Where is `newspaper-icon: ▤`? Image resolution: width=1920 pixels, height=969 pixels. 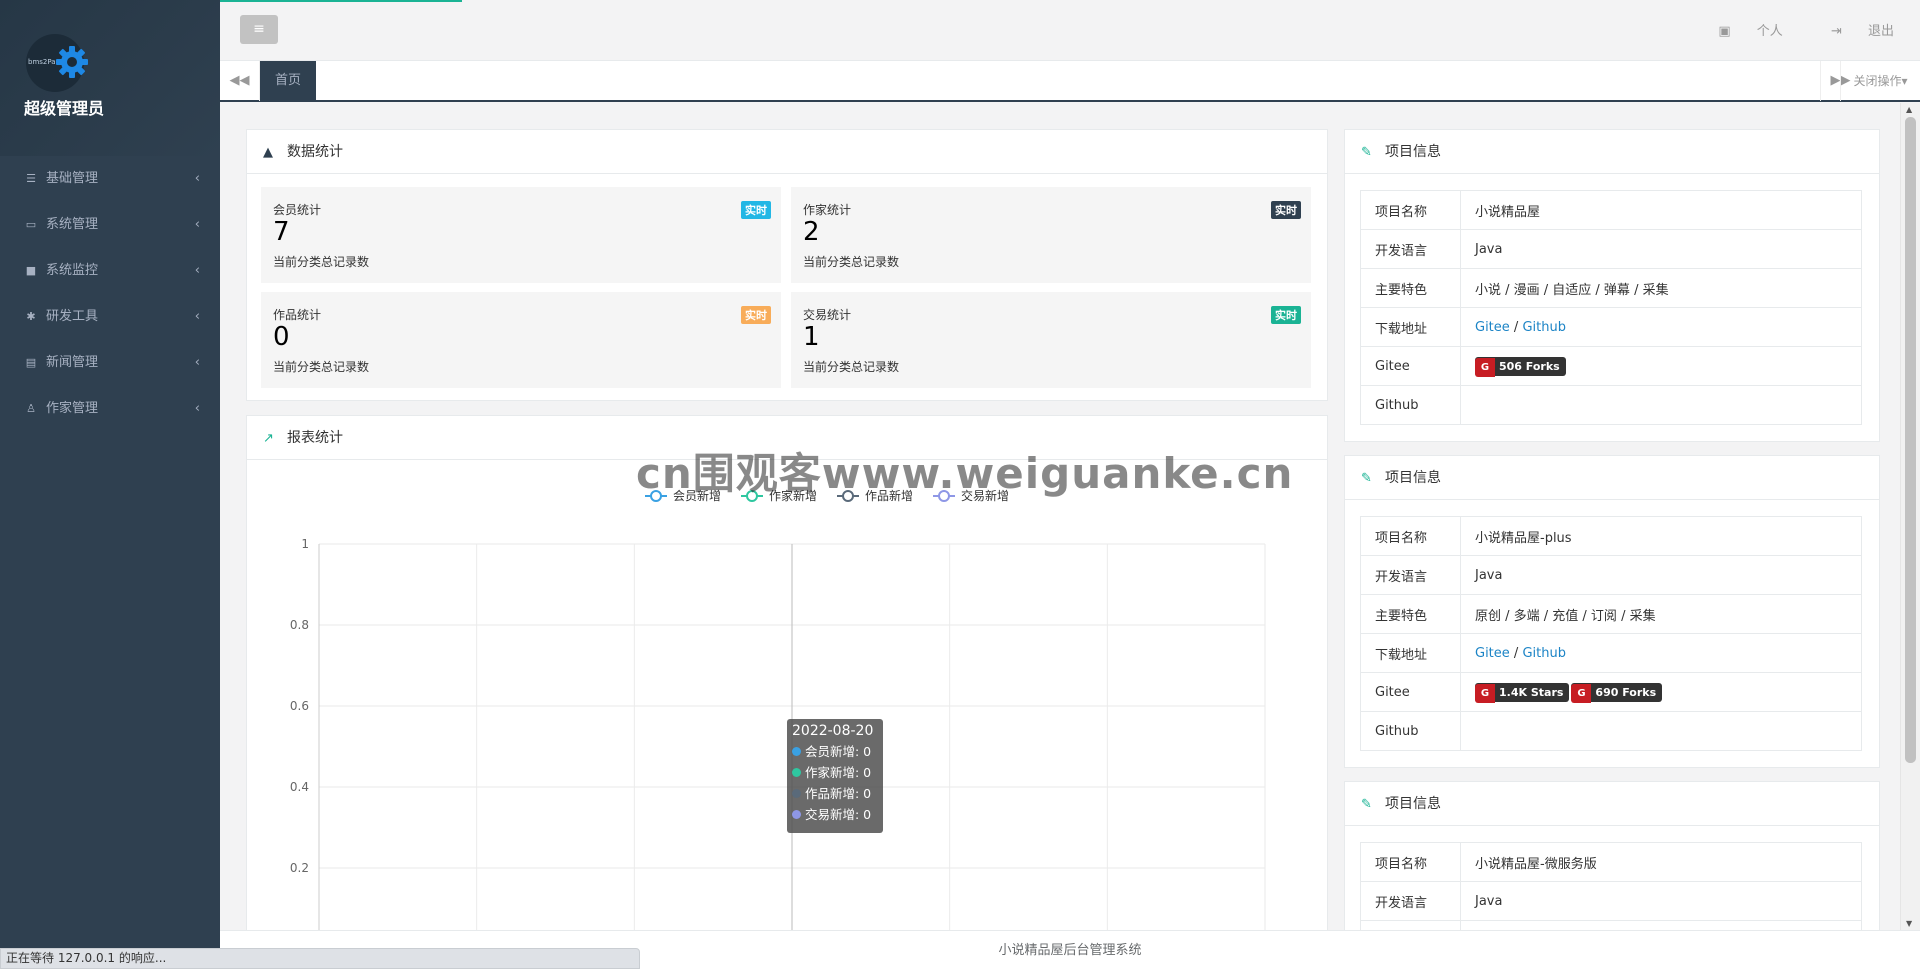
newspaper-icon: ▤ is located at coordinates (31, 362).